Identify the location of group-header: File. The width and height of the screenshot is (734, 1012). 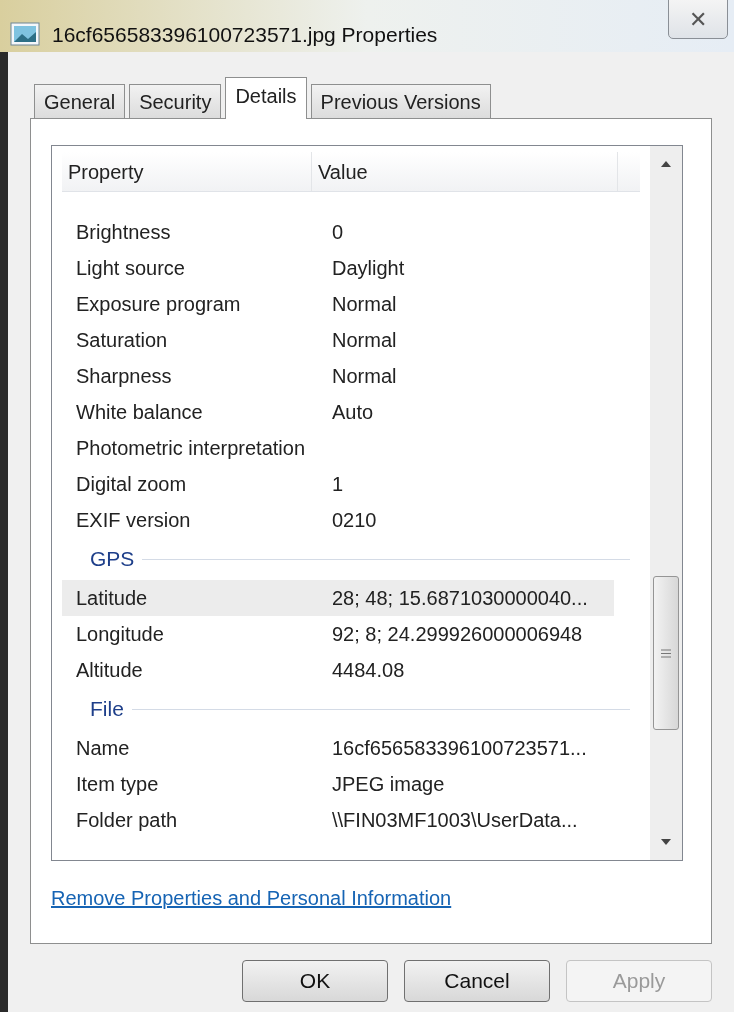
(107, 709).